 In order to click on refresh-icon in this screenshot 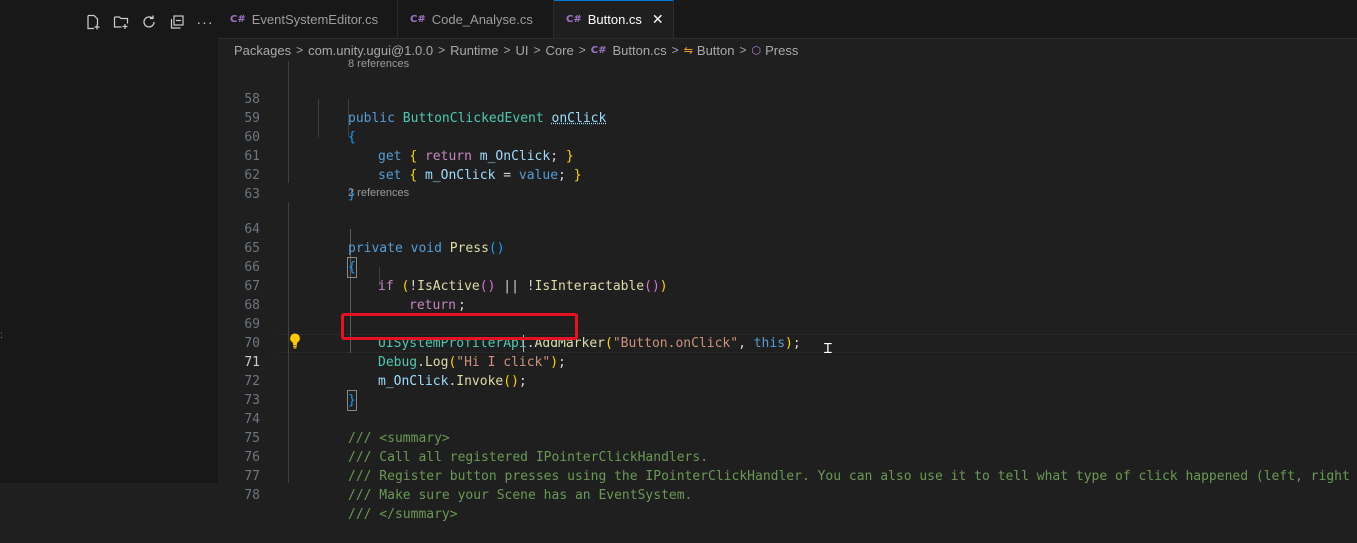, I will do `click(149, 22)`.